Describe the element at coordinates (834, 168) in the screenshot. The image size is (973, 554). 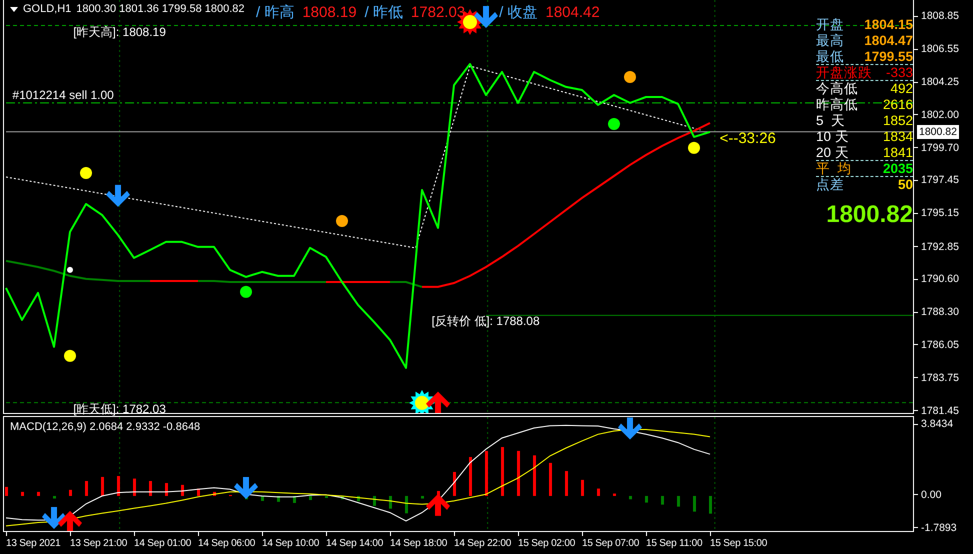
I see `stat-label: 平 均` at that location.